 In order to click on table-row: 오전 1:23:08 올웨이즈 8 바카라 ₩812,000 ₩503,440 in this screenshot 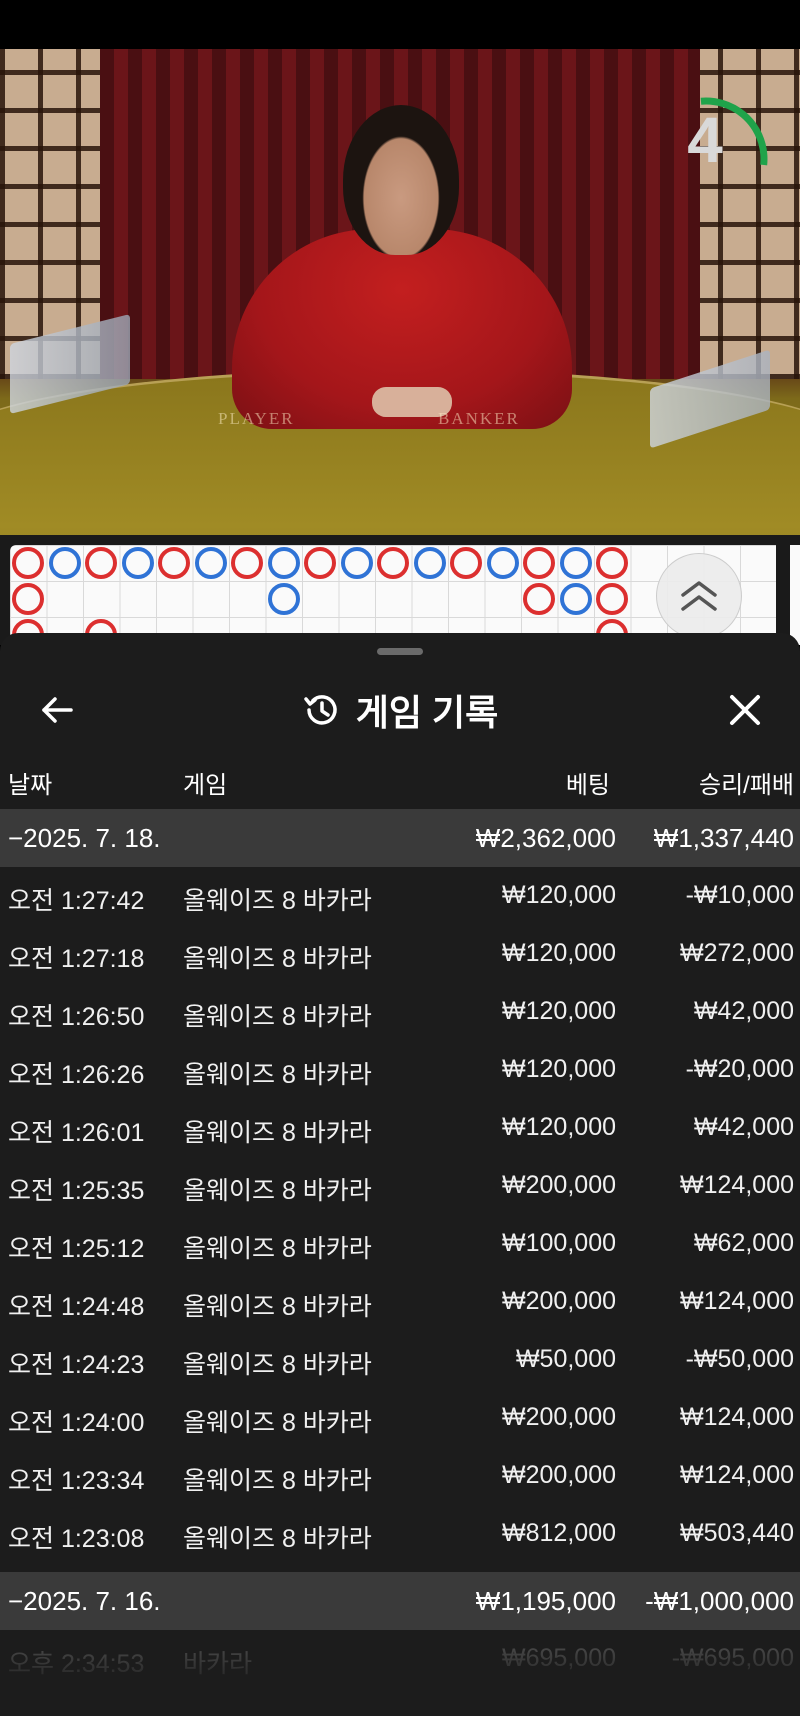, I will do `click(400, 1534)`.